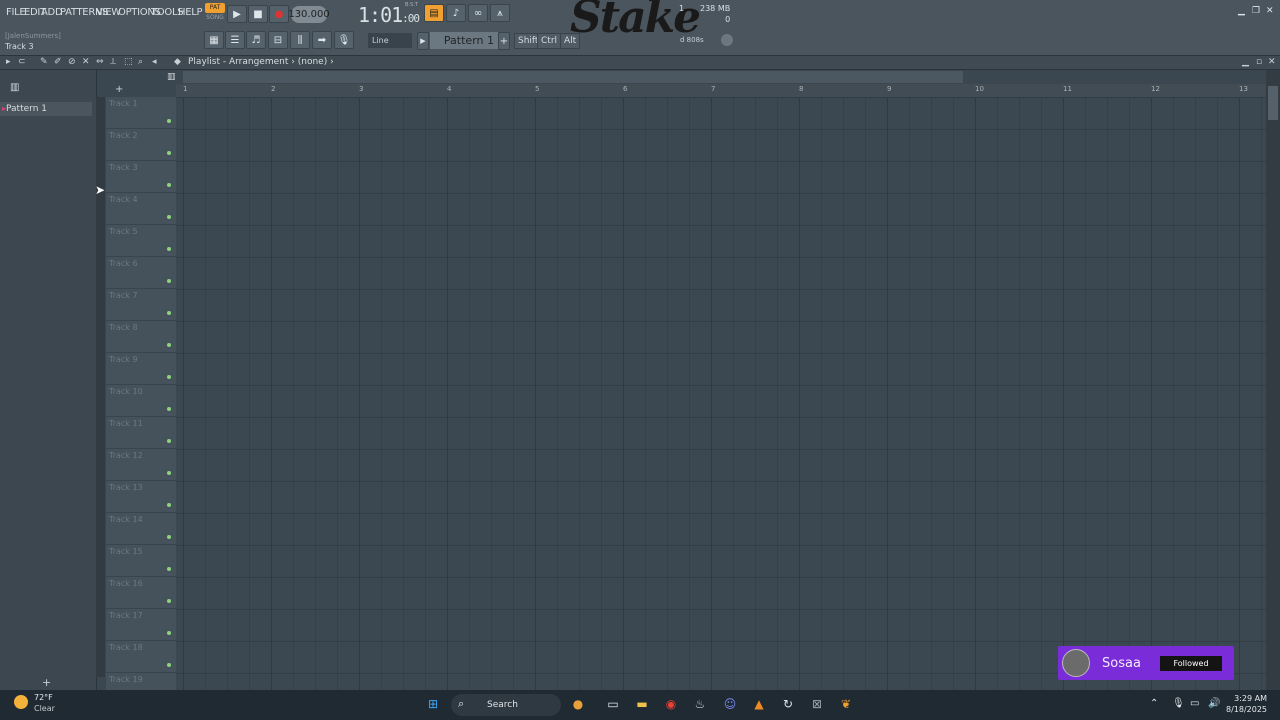 This screenshot has width=1280, height=720. What do you see at coordinates (141, 593) in the screenshot?
I see `track-header: Track 16` at bounding box center [141, 593].